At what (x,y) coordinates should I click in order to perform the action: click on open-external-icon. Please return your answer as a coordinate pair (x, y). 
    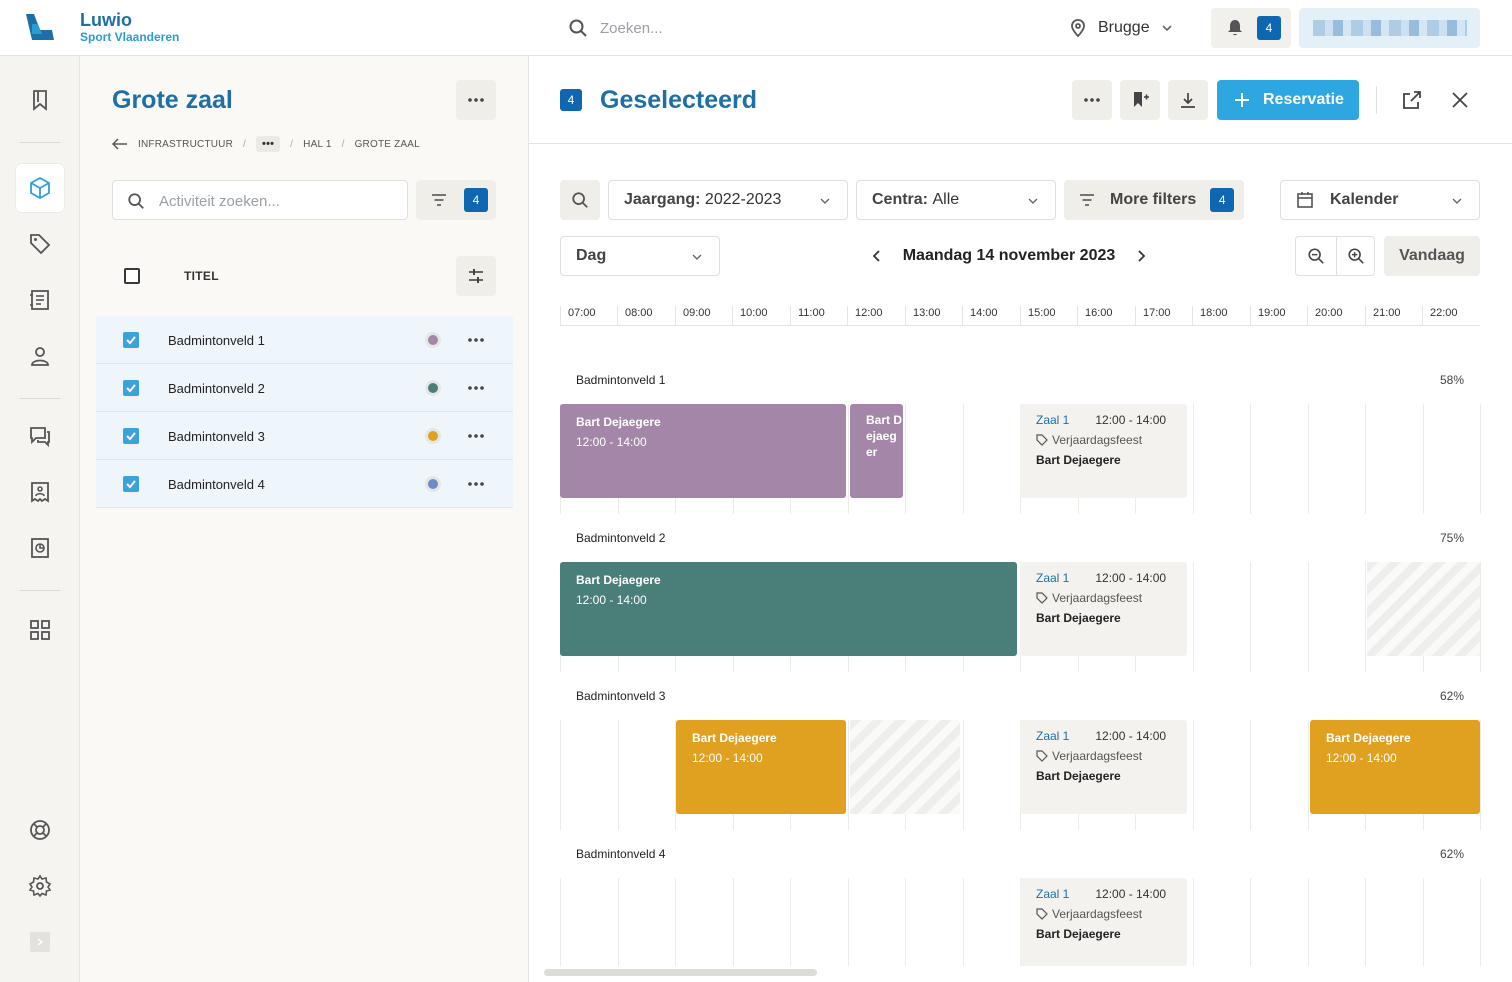
    Looking at the image, I should click on (1412, 100).